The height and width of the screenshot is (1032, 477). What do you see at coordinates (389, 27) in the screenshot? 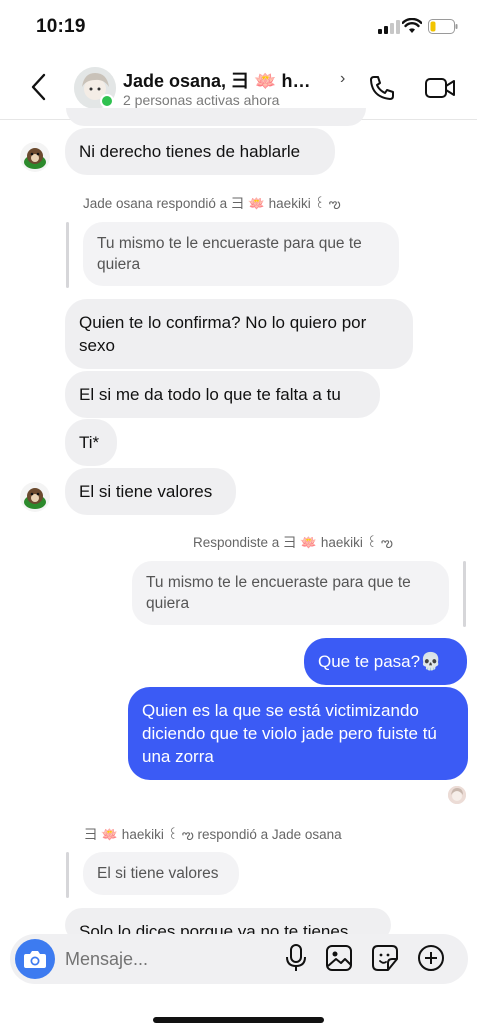
I see `signal-icon` at bounding box center [389, 27].